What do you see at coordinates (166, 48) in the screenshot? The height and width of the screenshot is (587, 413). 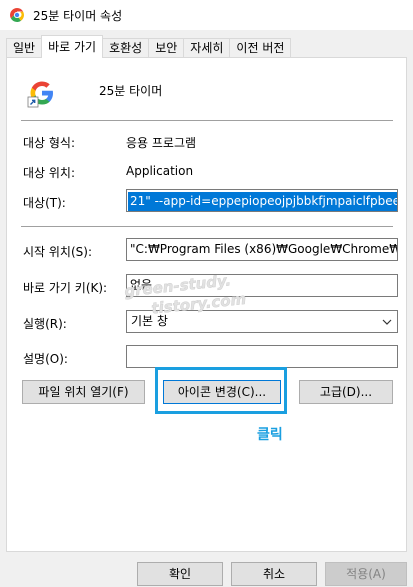 I see `tab-security: 보안` at bounding box center [166, 48].